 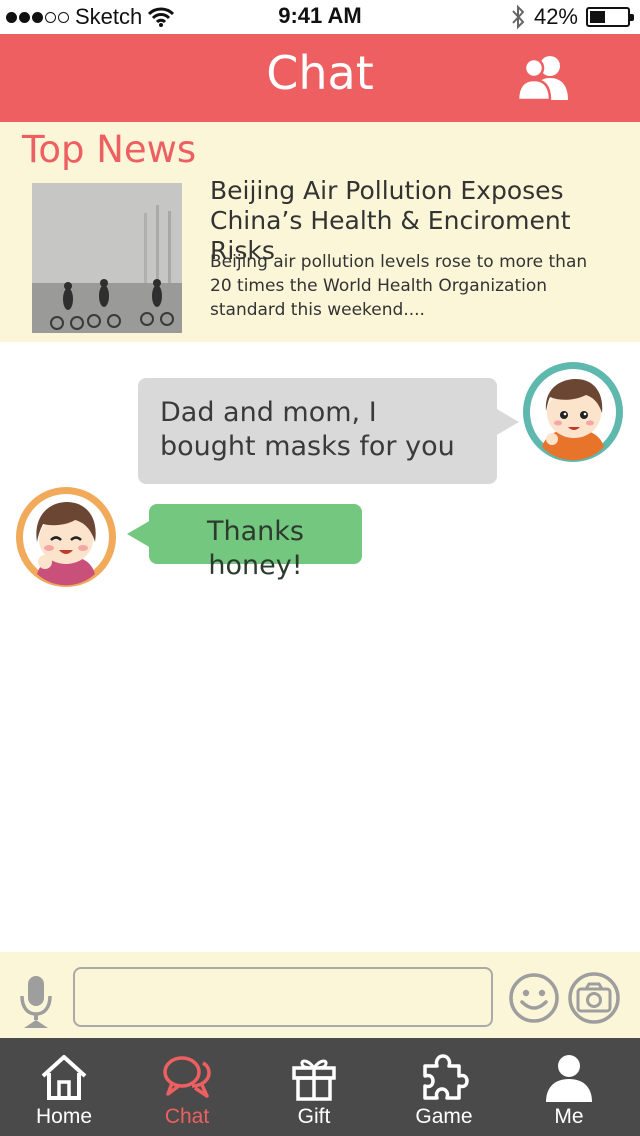 I want to click on tab-label: Home, so click(x=64, y=1116).